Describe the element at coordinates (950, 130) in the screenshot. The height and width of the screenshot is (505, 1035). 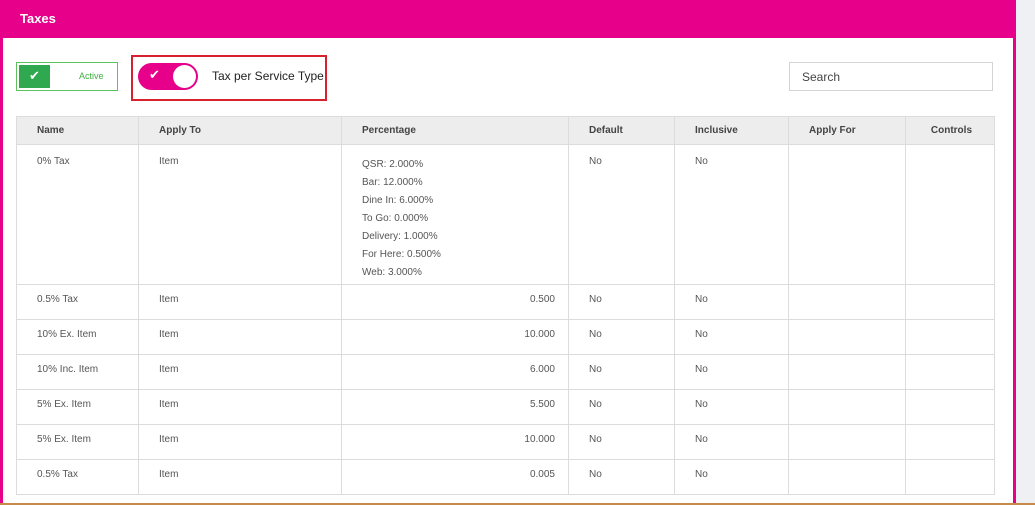
I see `column-header-controls: Controls` at that location.